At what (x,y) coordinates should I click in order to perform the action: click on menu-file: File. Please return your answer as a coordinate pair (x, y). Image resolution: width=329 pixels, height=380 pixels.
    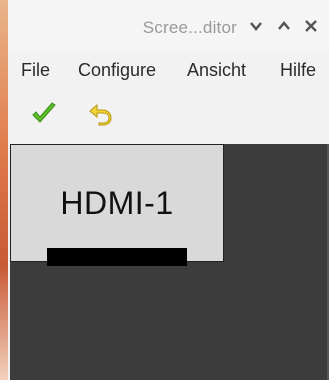
    Looking at the image, I should click on (35, 70).